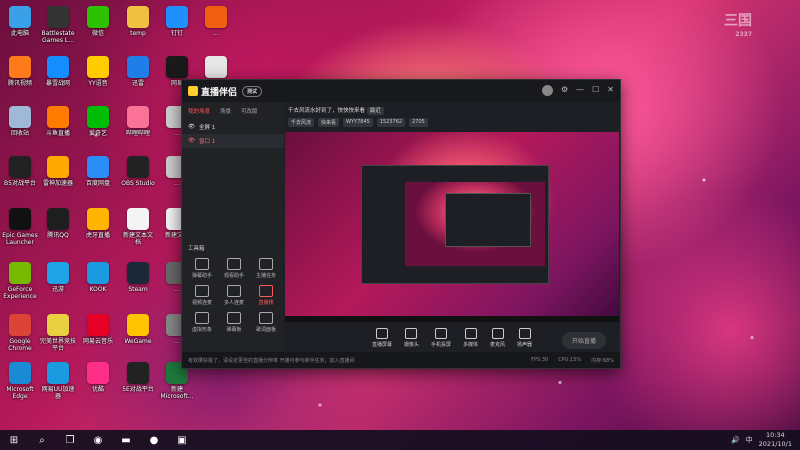  I want to click on desktop-icon: YY语音, so click(98, 71).